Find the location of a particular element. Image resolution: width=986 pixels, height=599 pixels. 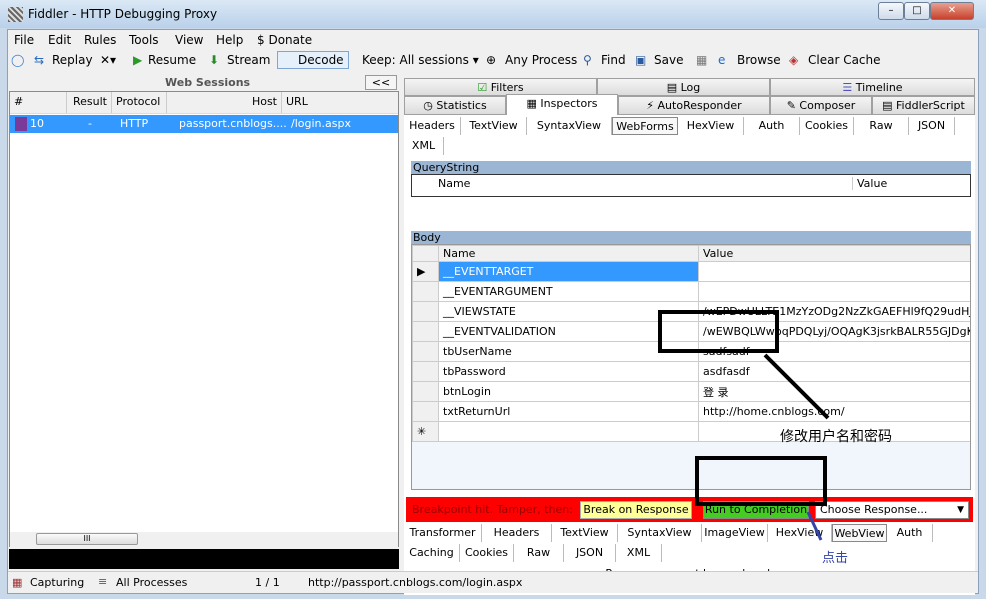

annotation-click-line is located at coordinates (814, 526).